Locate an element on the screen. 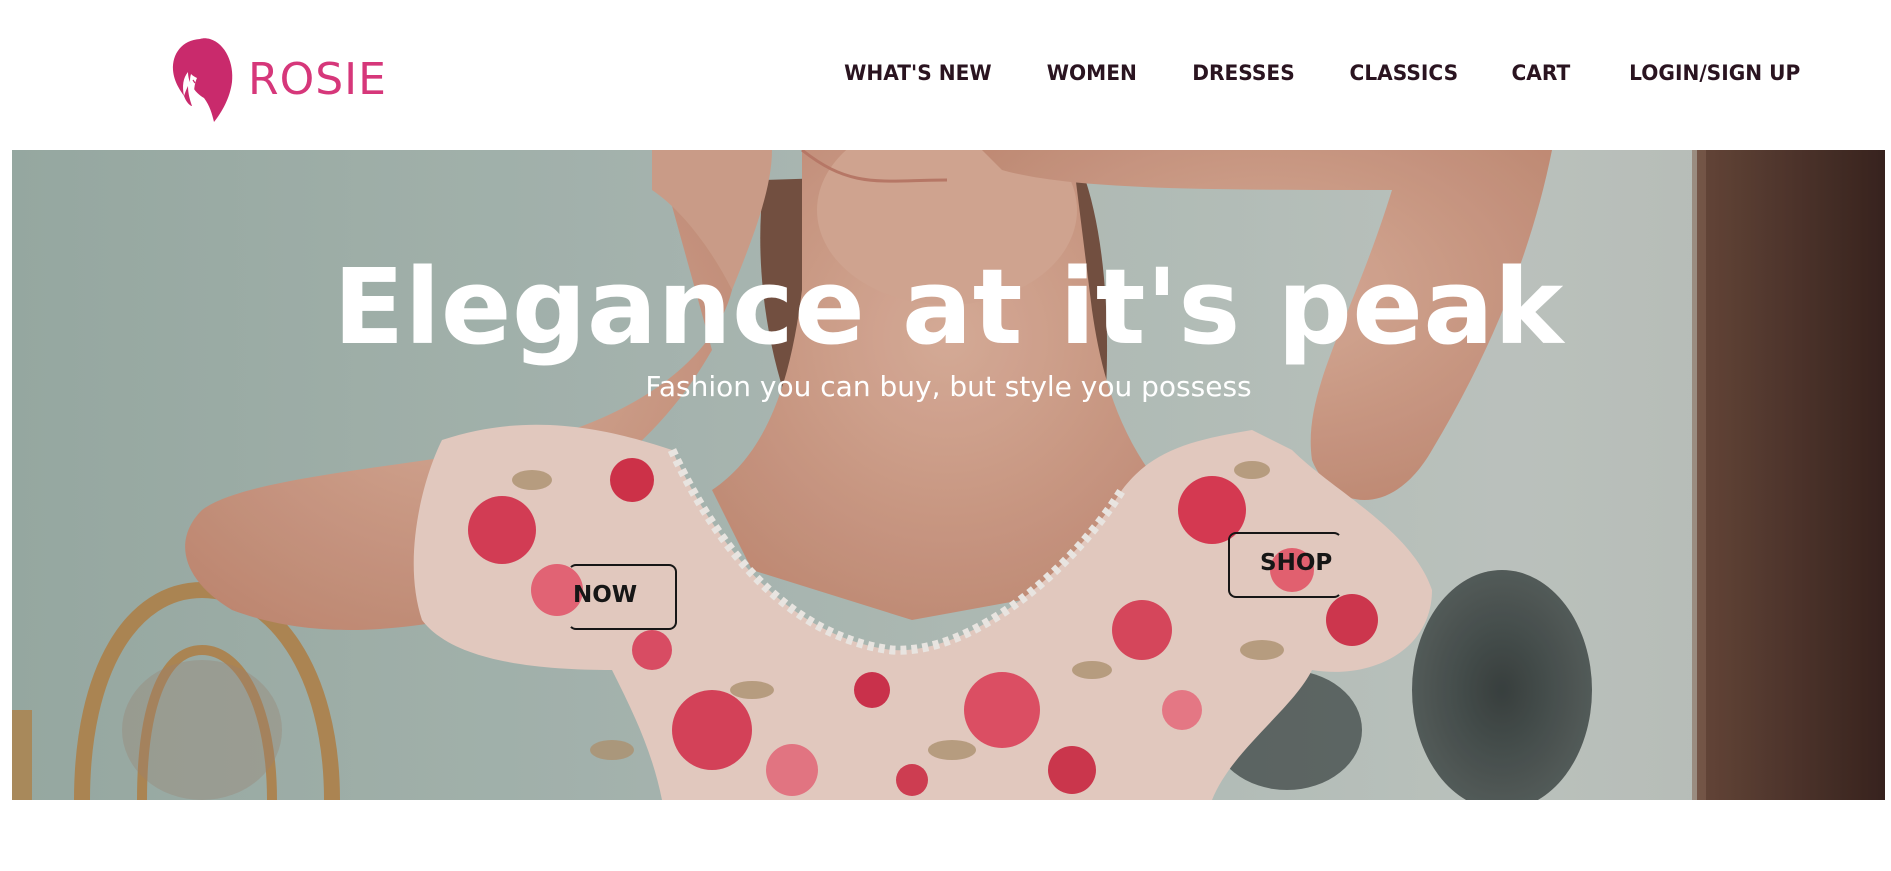 This screenshot has height=871, width=1891. shop-button: SHOP is located at coordinates (1296, 563).